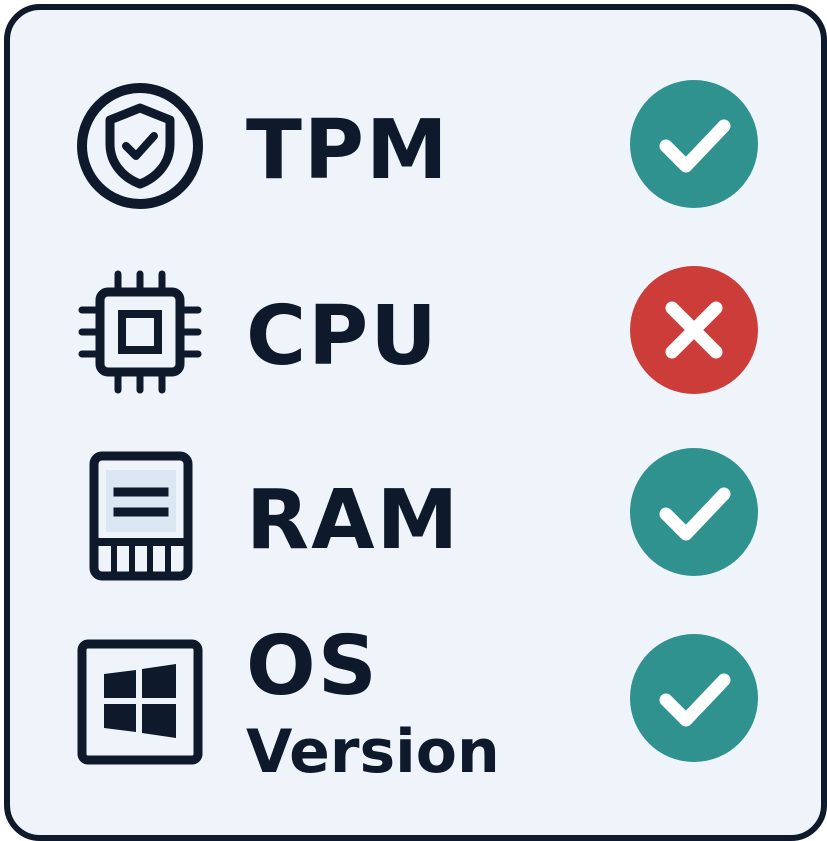  Describe the element at coordinates (694, 330) in the screenshot. I see `status-fail-icon` at that location.